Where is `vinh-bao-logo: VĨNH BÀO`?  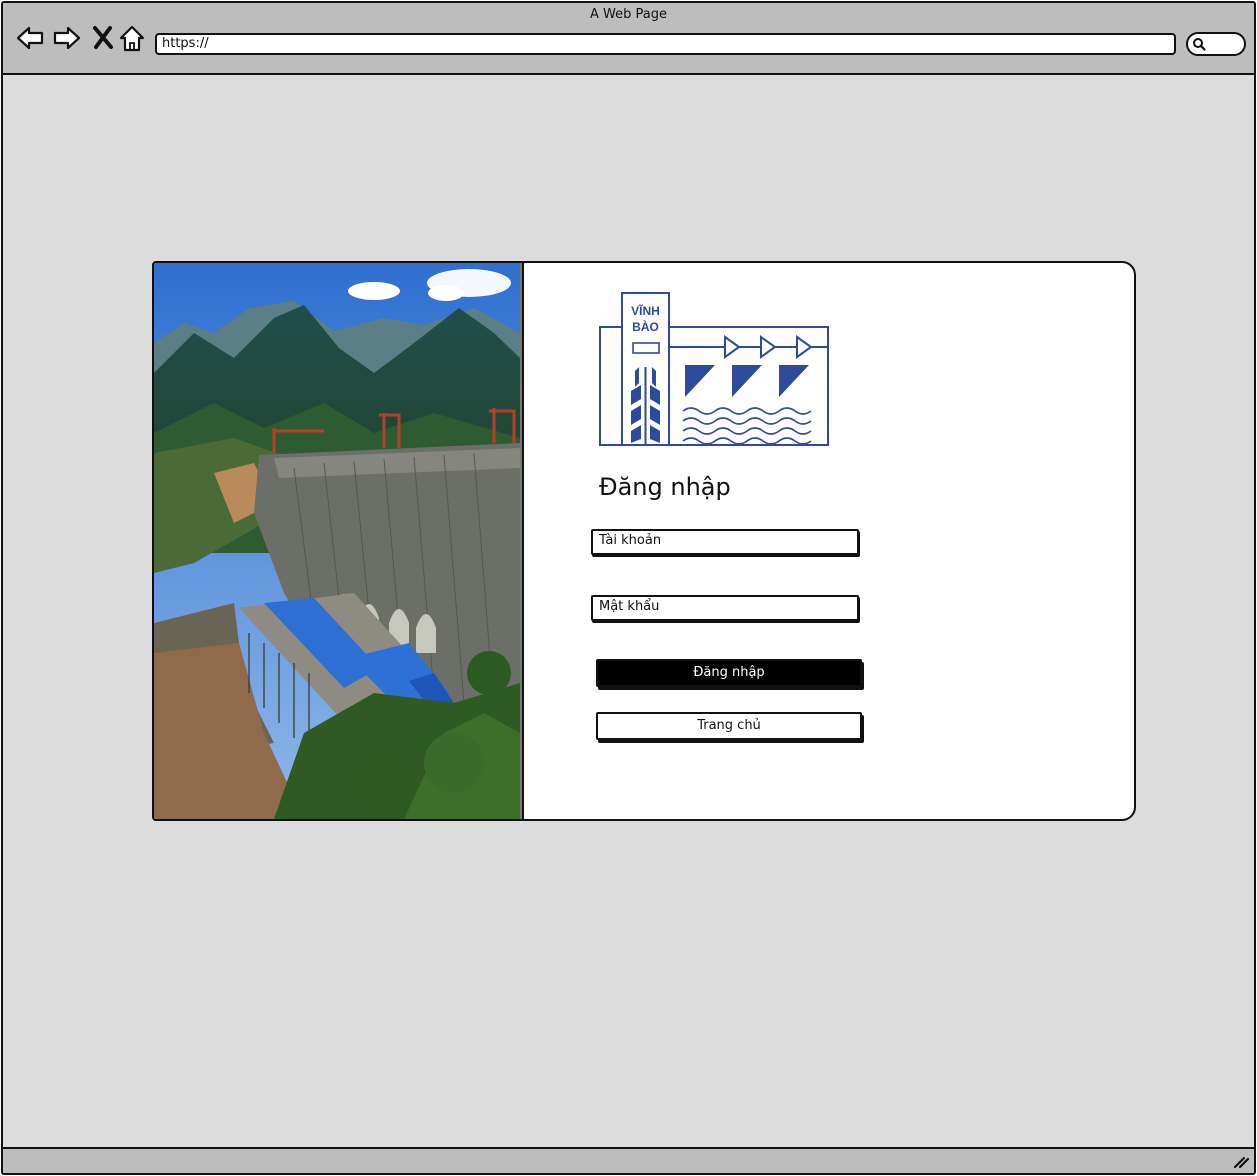 vinh-bao-logo: VĨNH BÀO is located at coordinates (715, 372).